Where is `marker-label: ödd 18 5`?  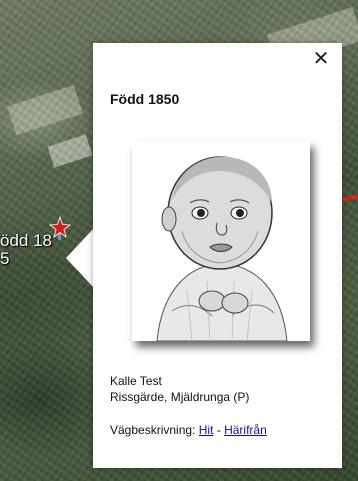
marker-label: ödd 18 5 is located at coordinates (26, 250).